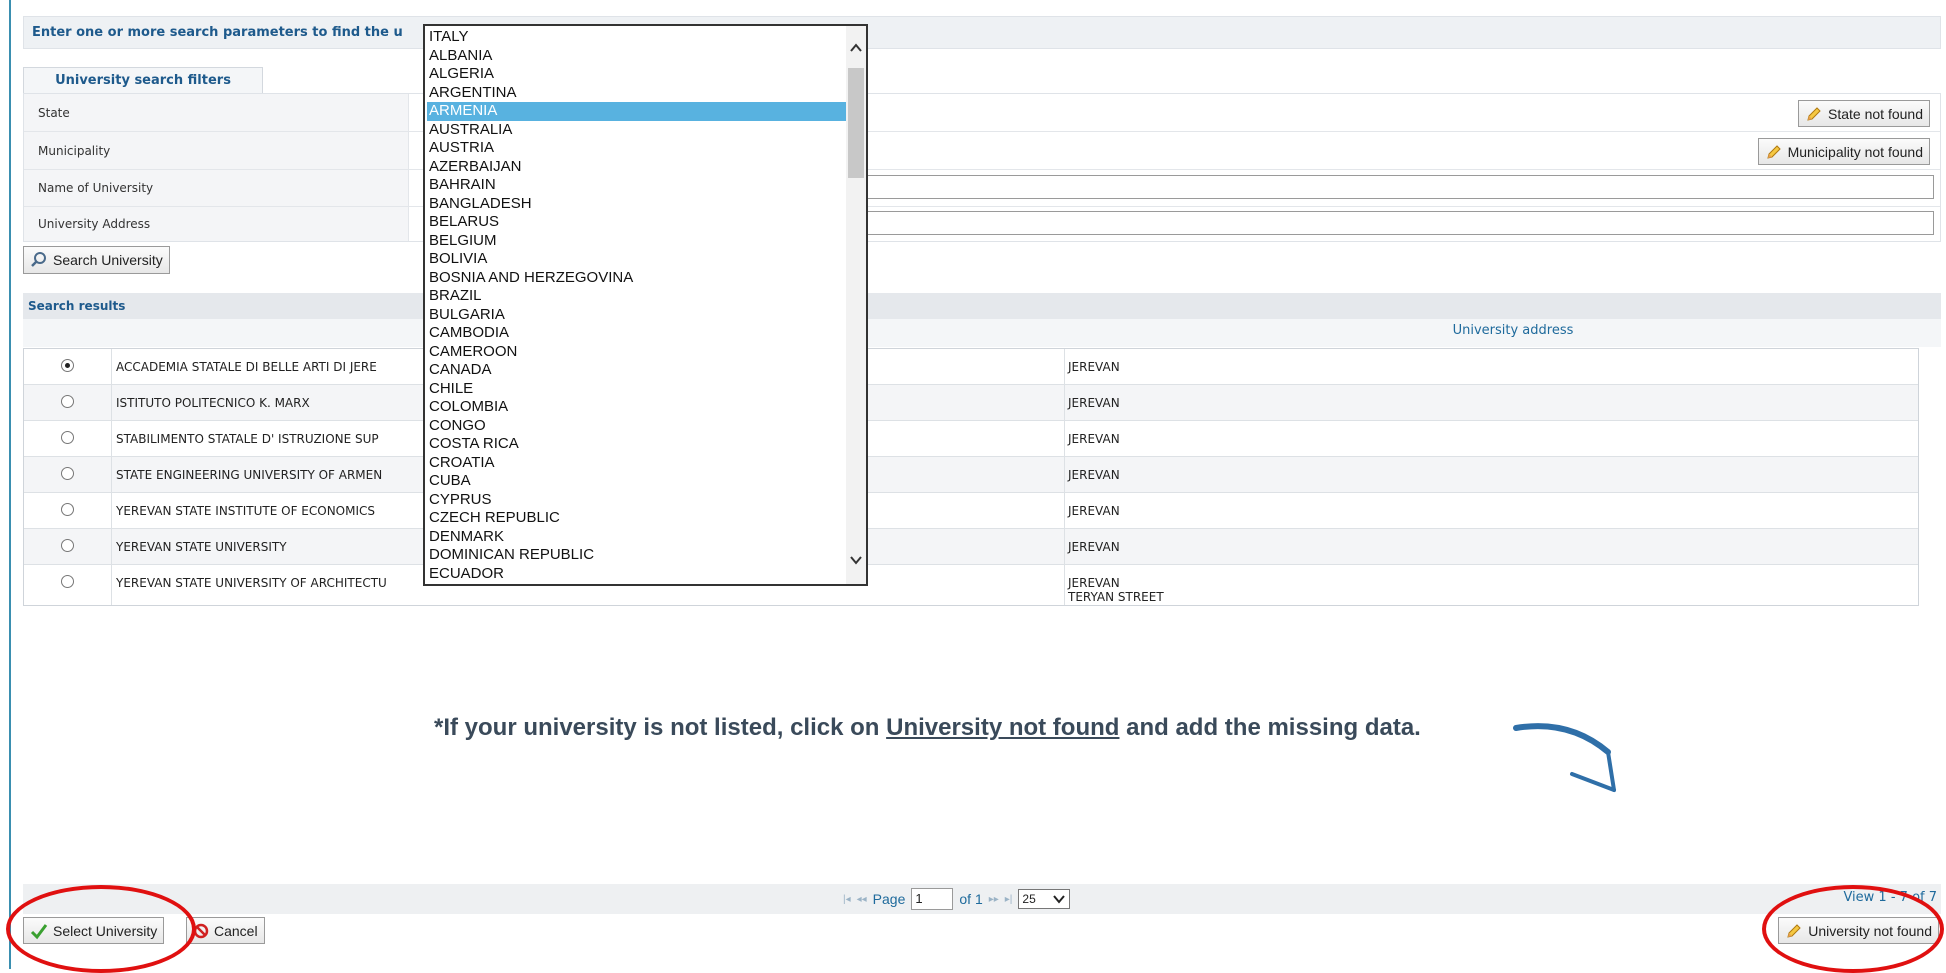 This screenshot has width=1946, height=973. What do you see at coordinates (971, 403) in the screenshot?
I see `table-row: ISTITUTO POLITECNICO K. MARX JEREVAN` at bounding box center [971, 403].